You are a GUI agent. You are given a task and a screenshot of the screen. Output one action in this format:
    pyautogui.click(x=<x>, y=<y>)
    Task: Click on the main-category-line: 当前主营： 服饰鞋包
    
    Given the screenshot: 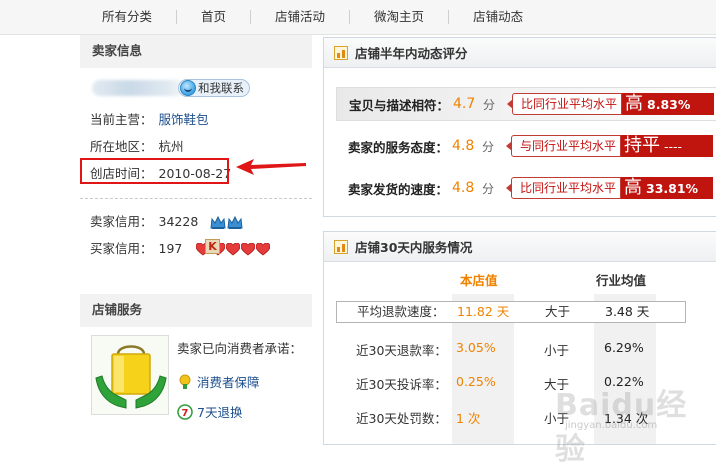 What is the action you would take?
    pyautogui.click(x=149, y=118)
    